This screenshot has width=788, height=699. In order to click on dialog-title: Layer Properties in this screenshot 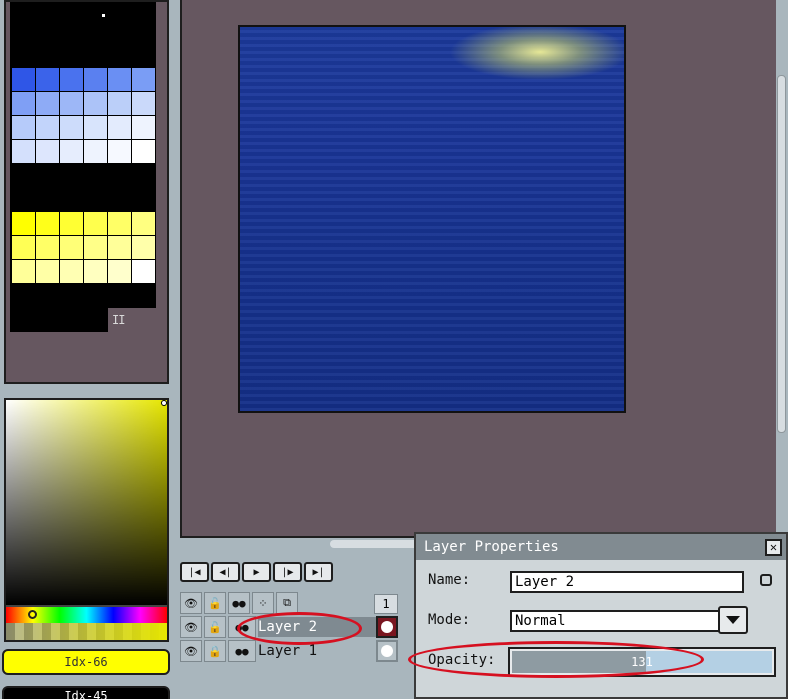, I will do `click(601, 547)`.